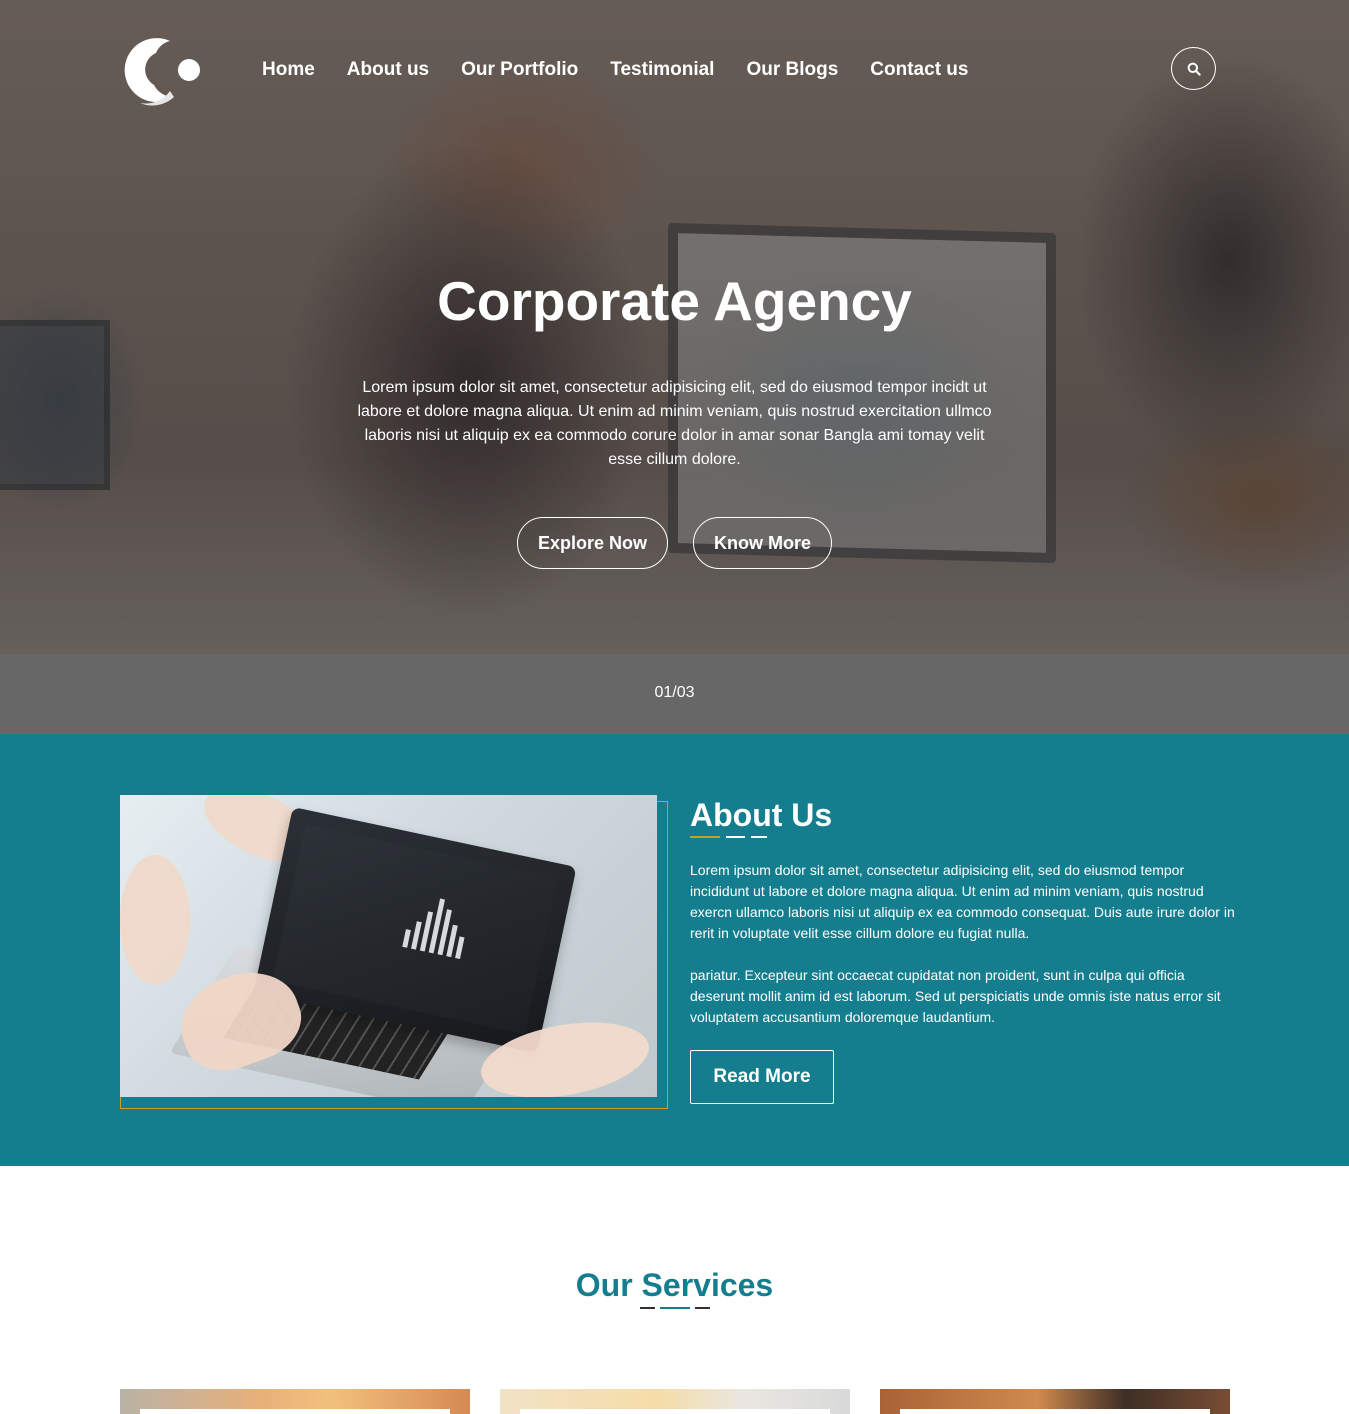 Image resolution: width=1349 pixels, height=1414 pixels. What do you see at coordinates (388, 70) in the screenshot?
I see `nav-item-about-us: About us` at bounding box center [388, 70].